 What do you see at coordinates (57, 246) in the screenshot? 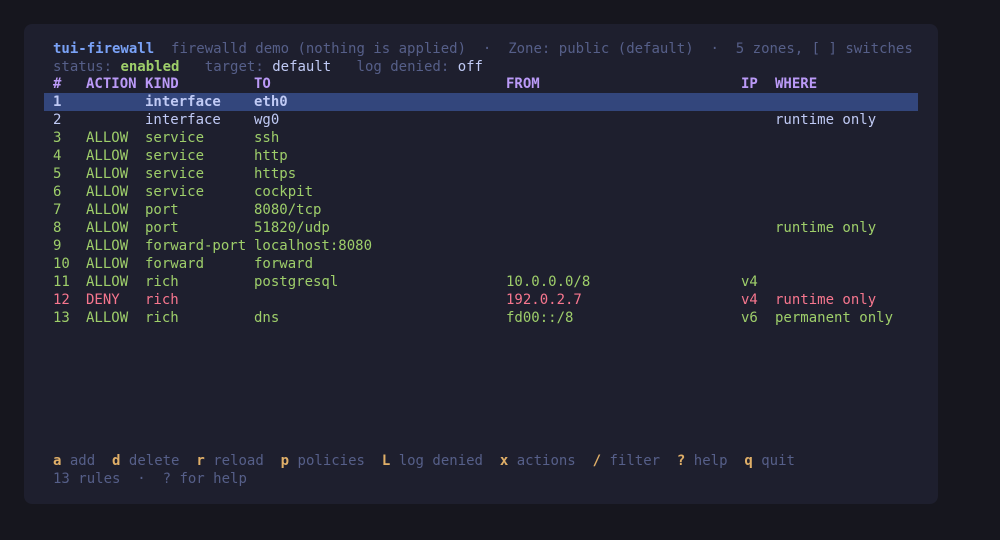
I see `row-num: 9` at bounding box center [57, 246].